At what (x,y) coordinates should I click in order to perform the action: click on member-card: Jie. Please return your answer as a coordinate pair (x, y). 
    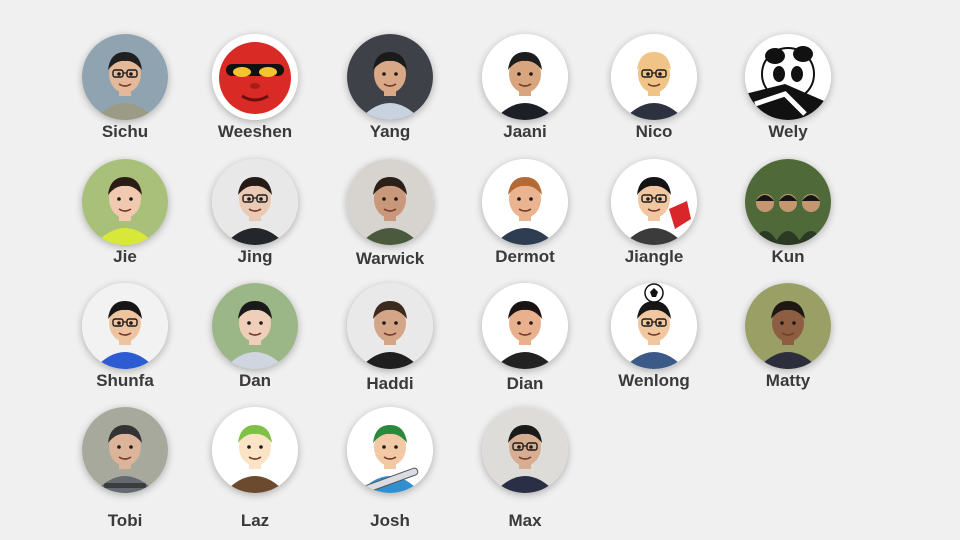
    Looking at the image, I should click on (125, 219).